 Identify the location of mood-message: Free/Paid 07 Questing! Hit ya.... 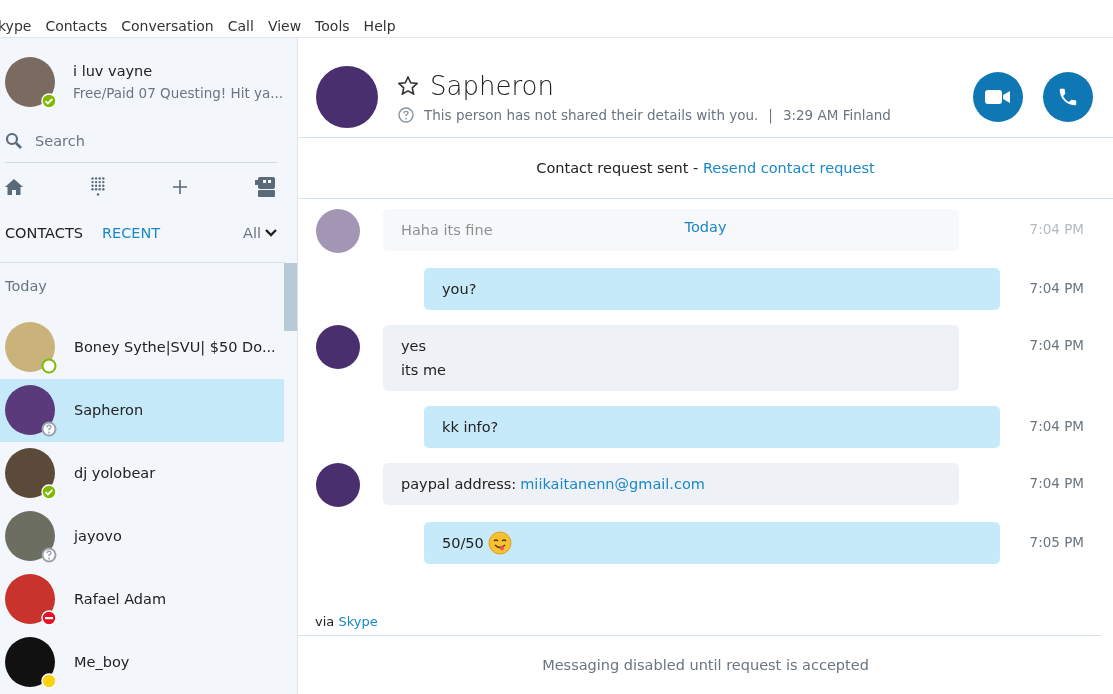
(178, 93).